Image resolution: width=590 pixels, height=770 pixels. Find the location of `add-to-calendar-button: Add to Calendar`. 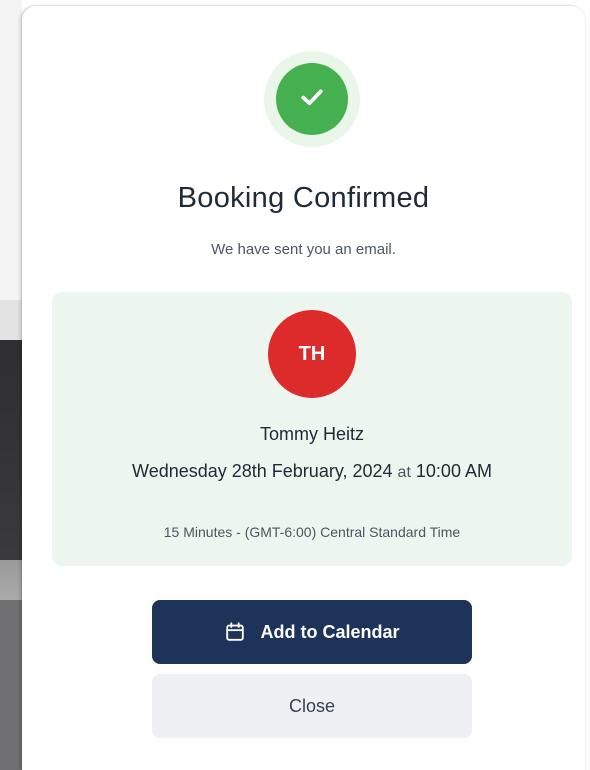

add-to-calendar-button: Add to Calendar is located at coordinates (312, 632).